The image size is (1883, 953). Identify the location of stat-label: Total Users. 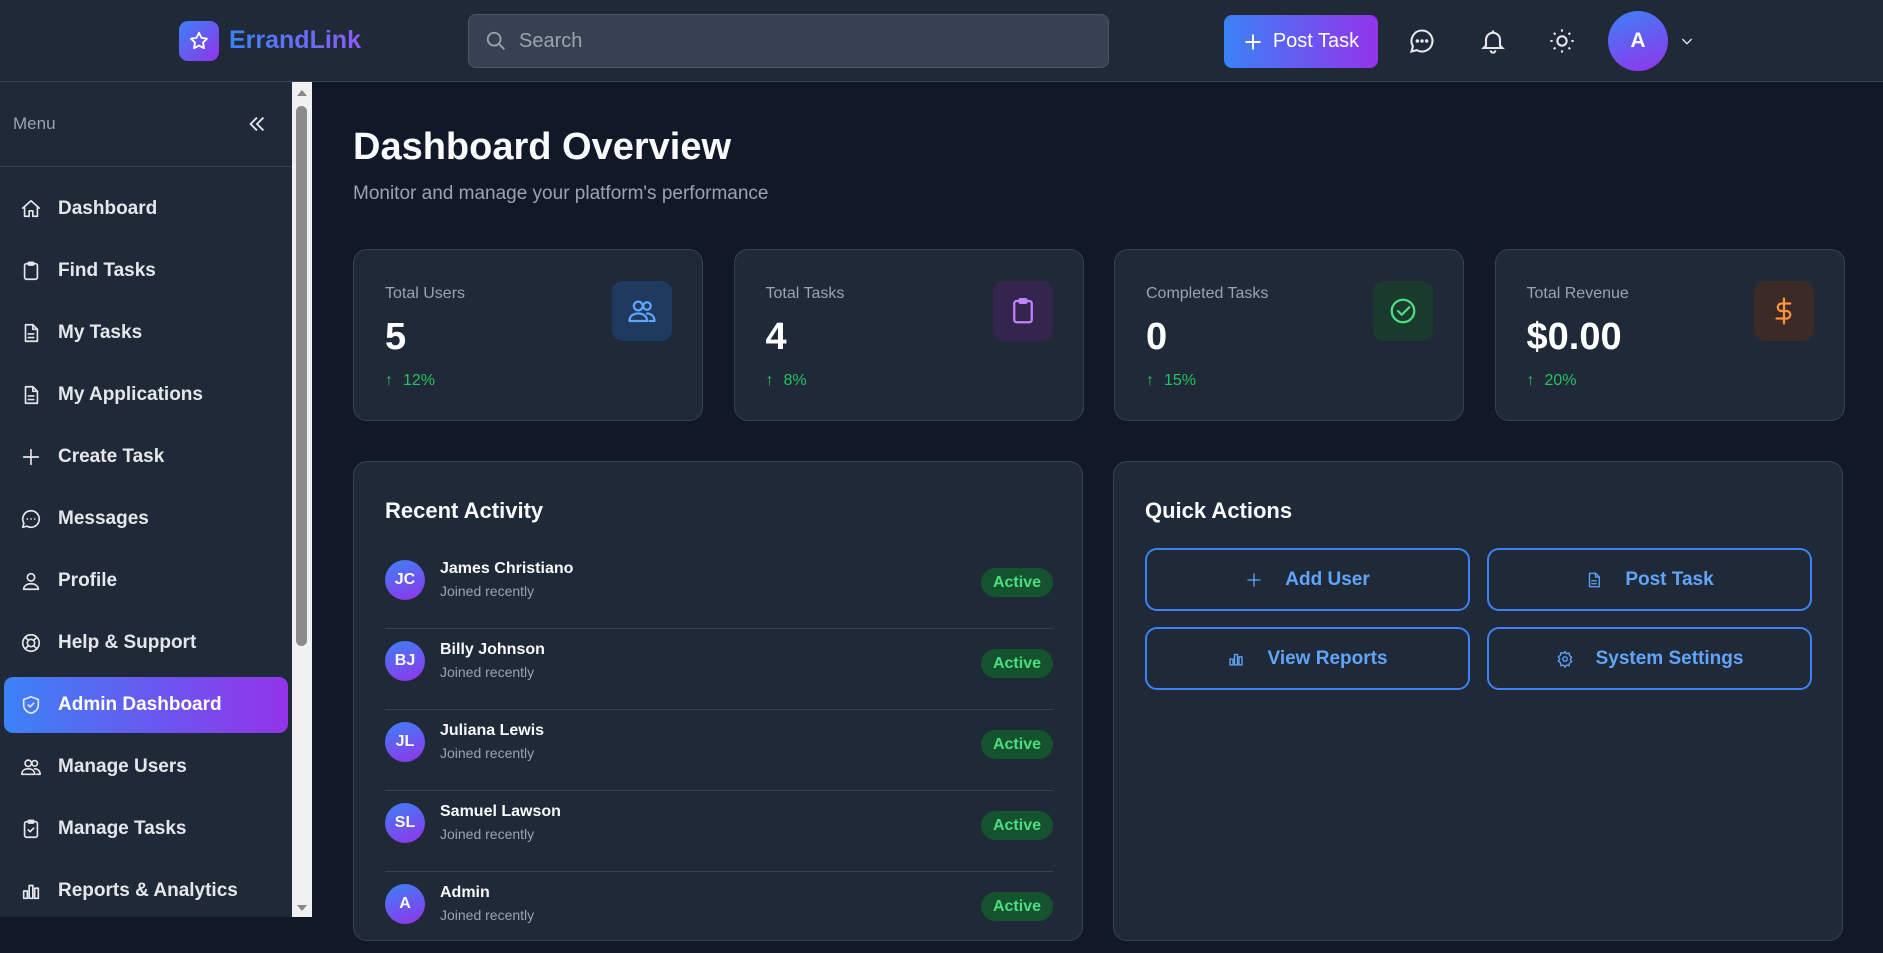
(425, 293).